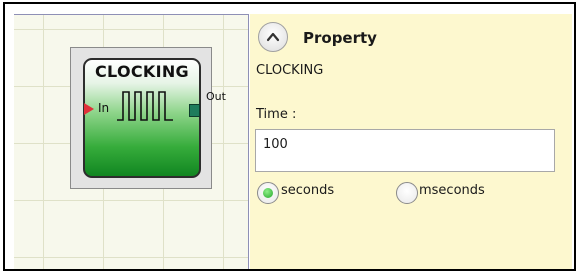 The image size is (581, 274). I want to click on output-pin-icon, so click(194, 110).